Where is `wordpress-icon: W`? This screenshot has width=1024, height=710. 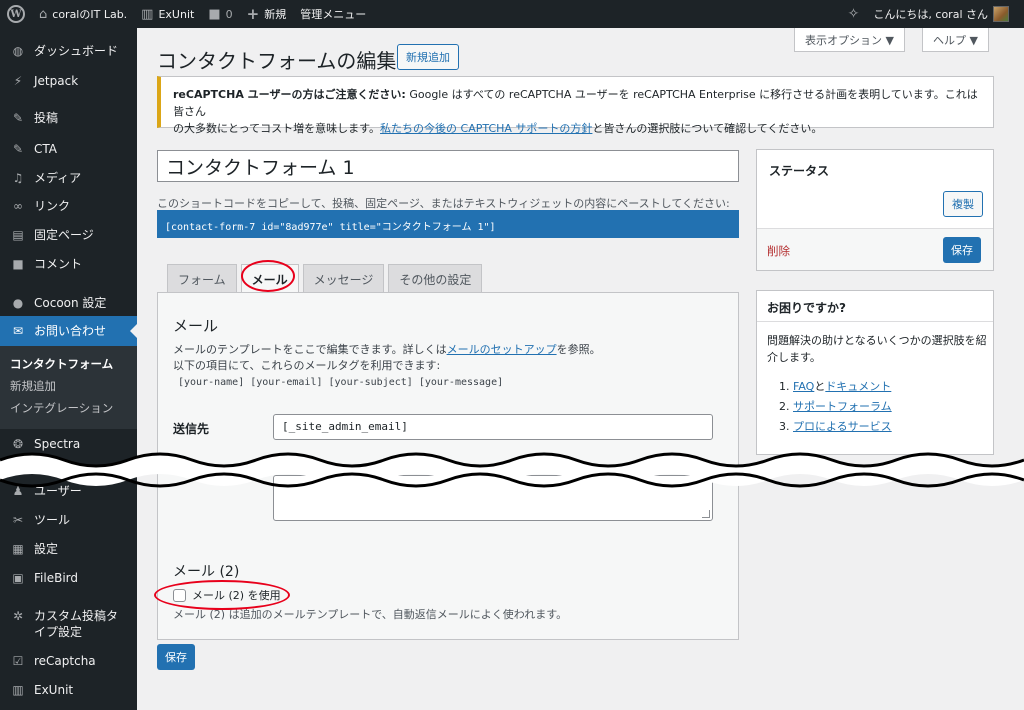 wordpress-icon: W is located at coordinates (16, 14).